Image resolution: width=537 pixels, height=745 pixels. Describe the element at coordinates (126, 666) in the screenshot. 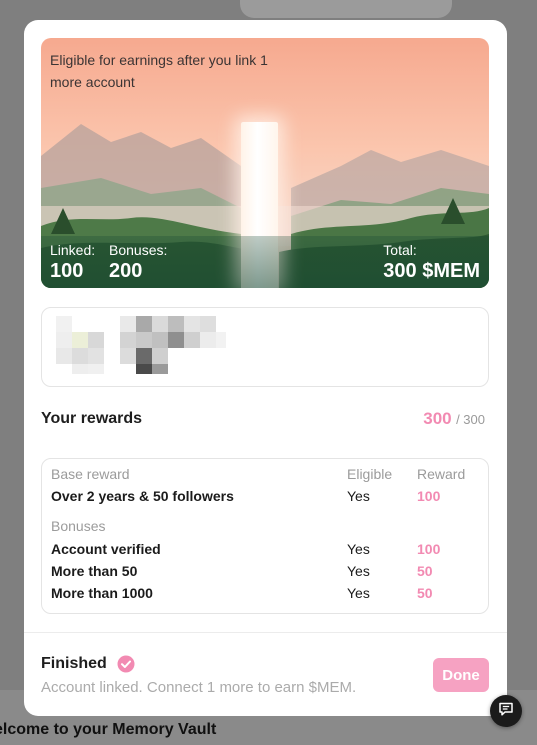

I see `check-circle-icon` at that location.